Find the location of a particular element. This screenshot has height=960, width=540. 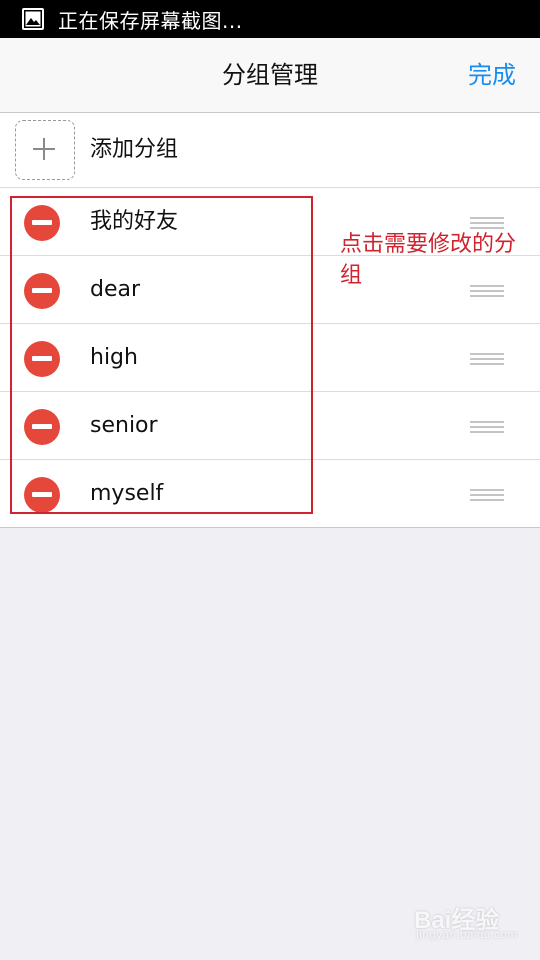

group-name: high is located at coordinates (114, 357).